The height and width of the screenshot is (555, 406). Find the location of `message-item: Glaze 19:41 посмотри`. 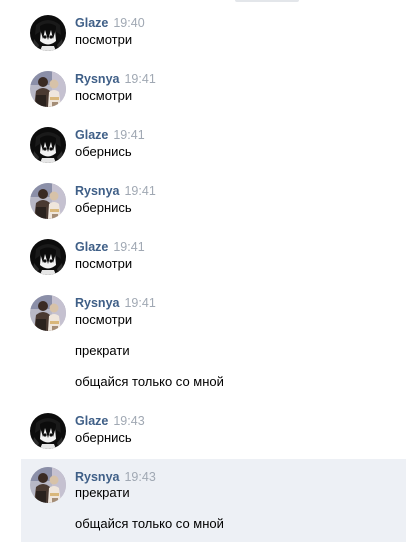

message-item: Glaze 19:41 посмотри is located at coordinates (203, 259).